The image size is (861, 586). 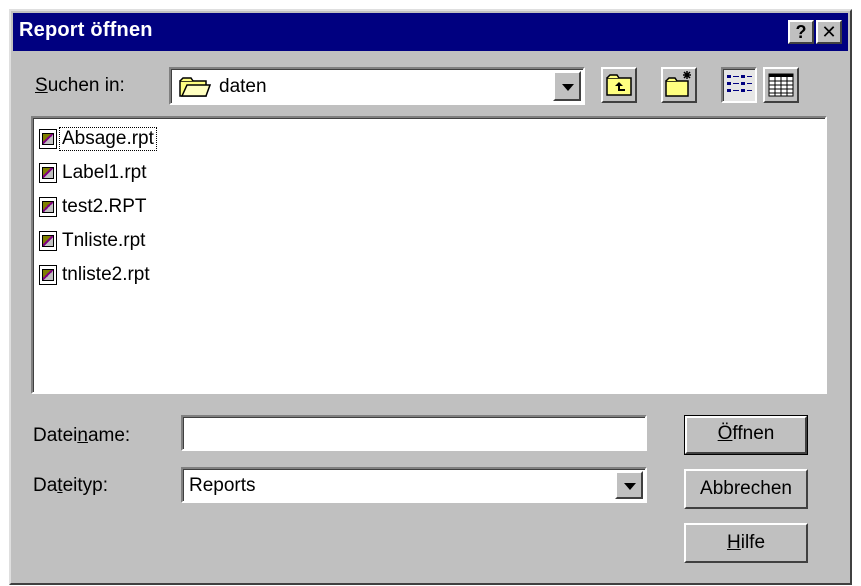 I want to click on folder-icon, so click(x=195, y=87).